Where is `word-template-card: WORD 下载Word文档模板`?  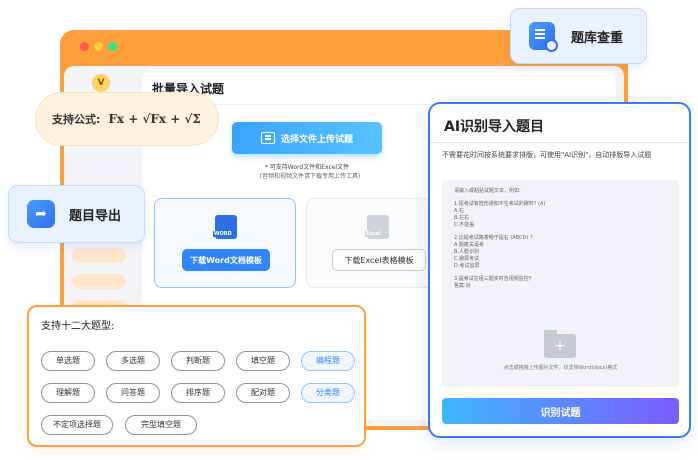 word-template-card: WORD 下载Word文档模板 is located at coordinates (225, 243).